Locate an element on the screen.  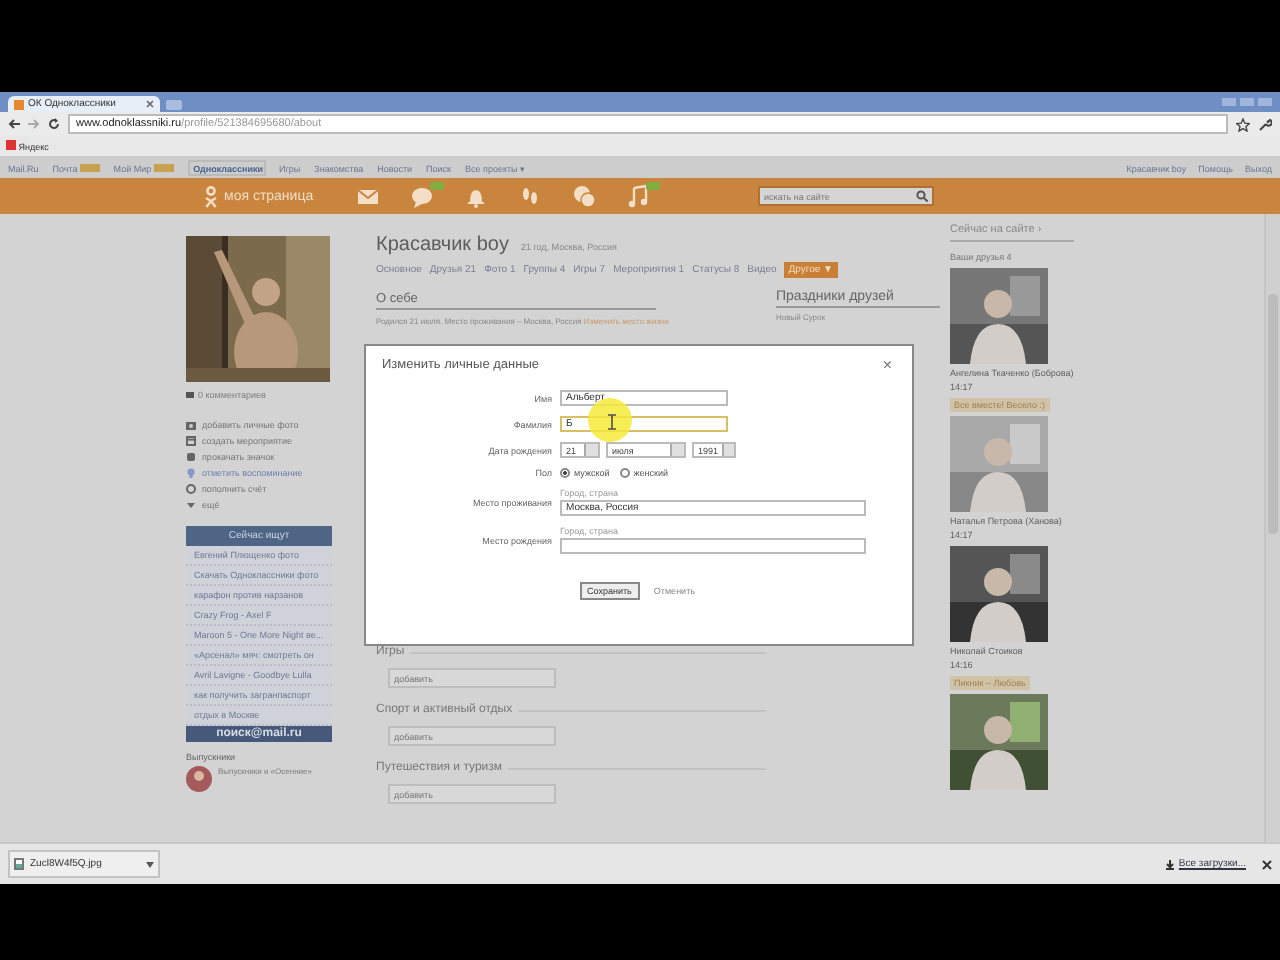
comment-icon is located at coordinates (190, 395).